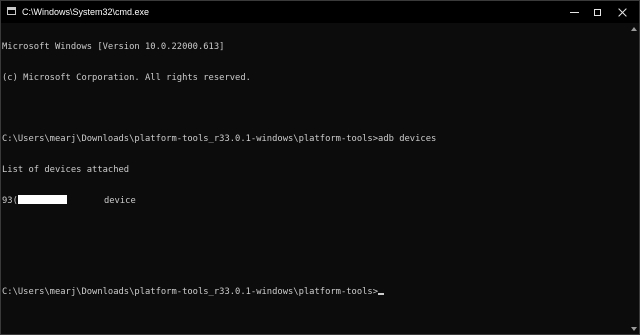 Image resolution: width=640 pixels, height=335 pixels. I want to click on device-list-row: 93( device, so click(315, 201).